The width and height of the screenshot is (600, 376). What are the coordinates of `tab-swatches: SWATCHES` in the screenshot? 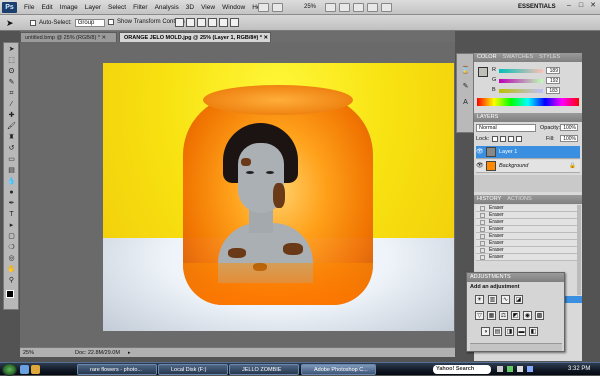 It's located at (518, 57).